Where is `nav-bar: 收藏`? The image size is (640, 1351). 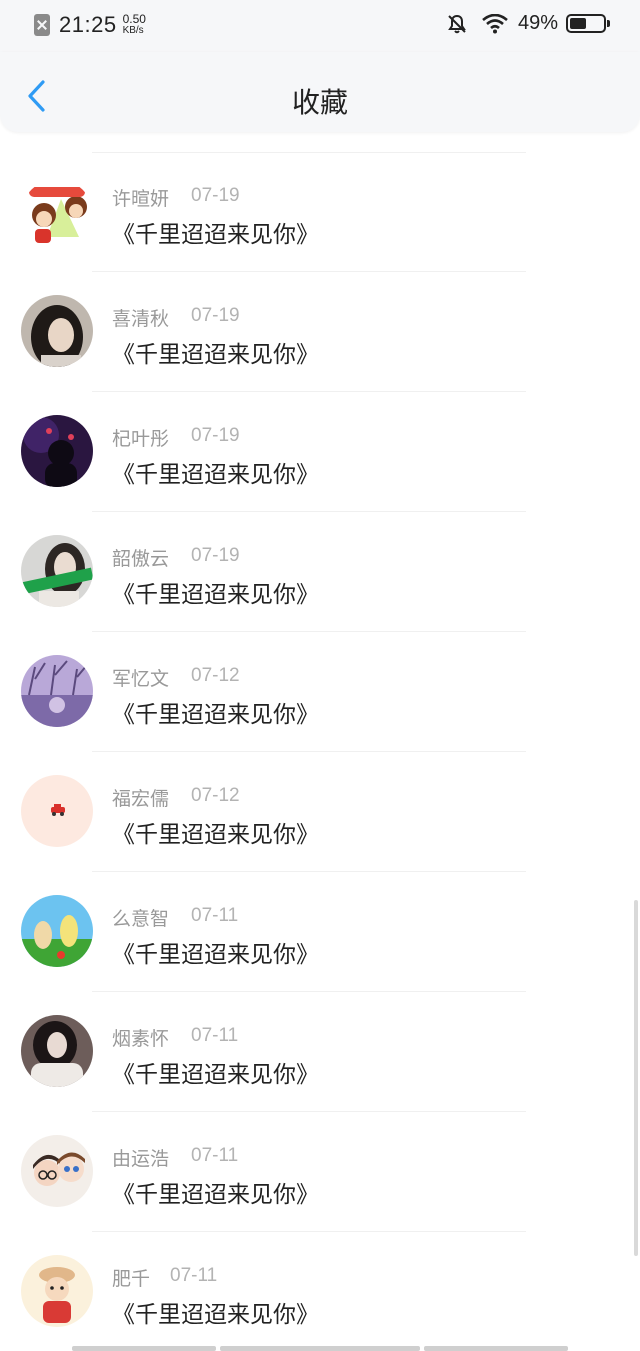 nav-bar: 收藏 is located at coordinates (320, 92).